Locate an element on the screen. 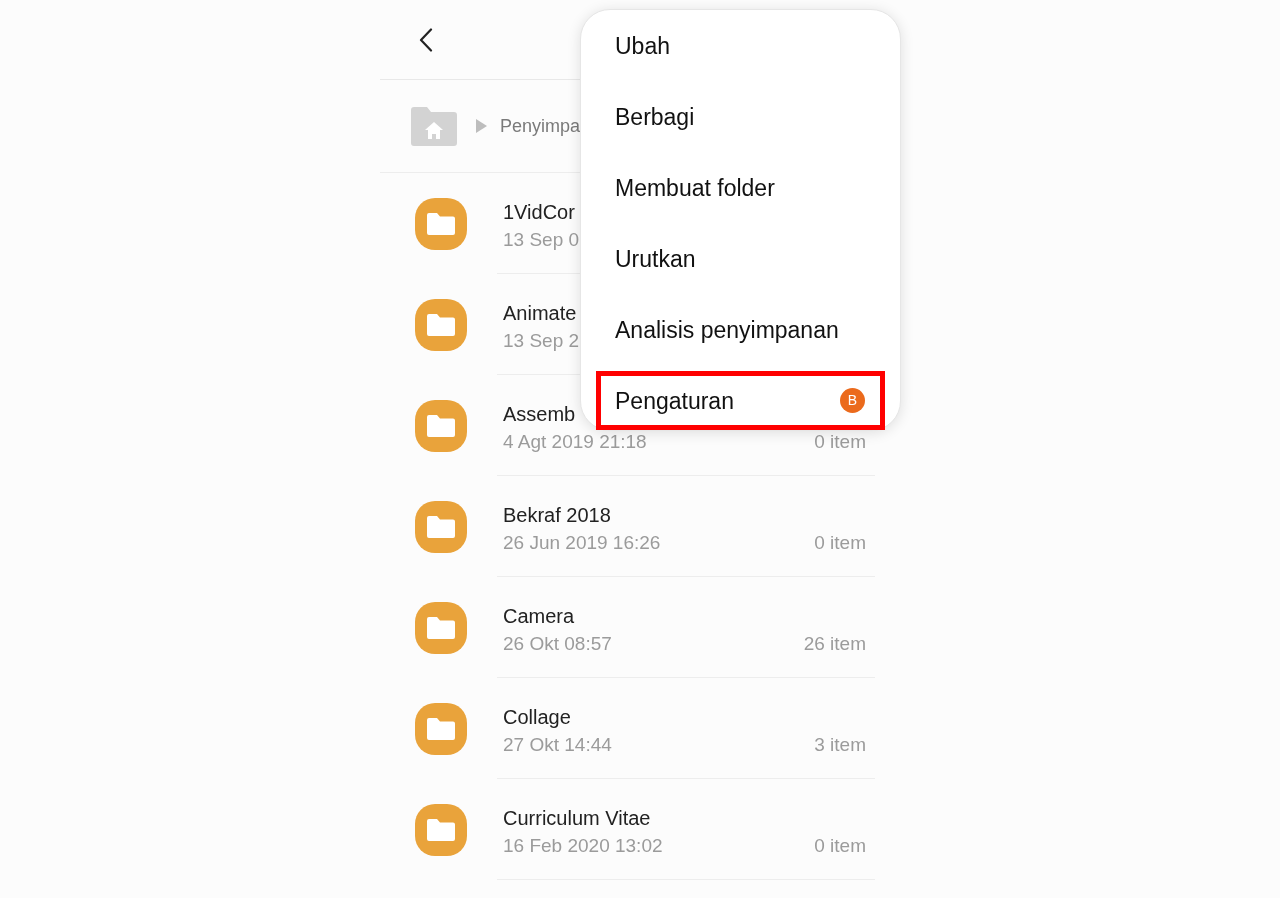  triangle-right-icon is located at coordinates (481, 126).